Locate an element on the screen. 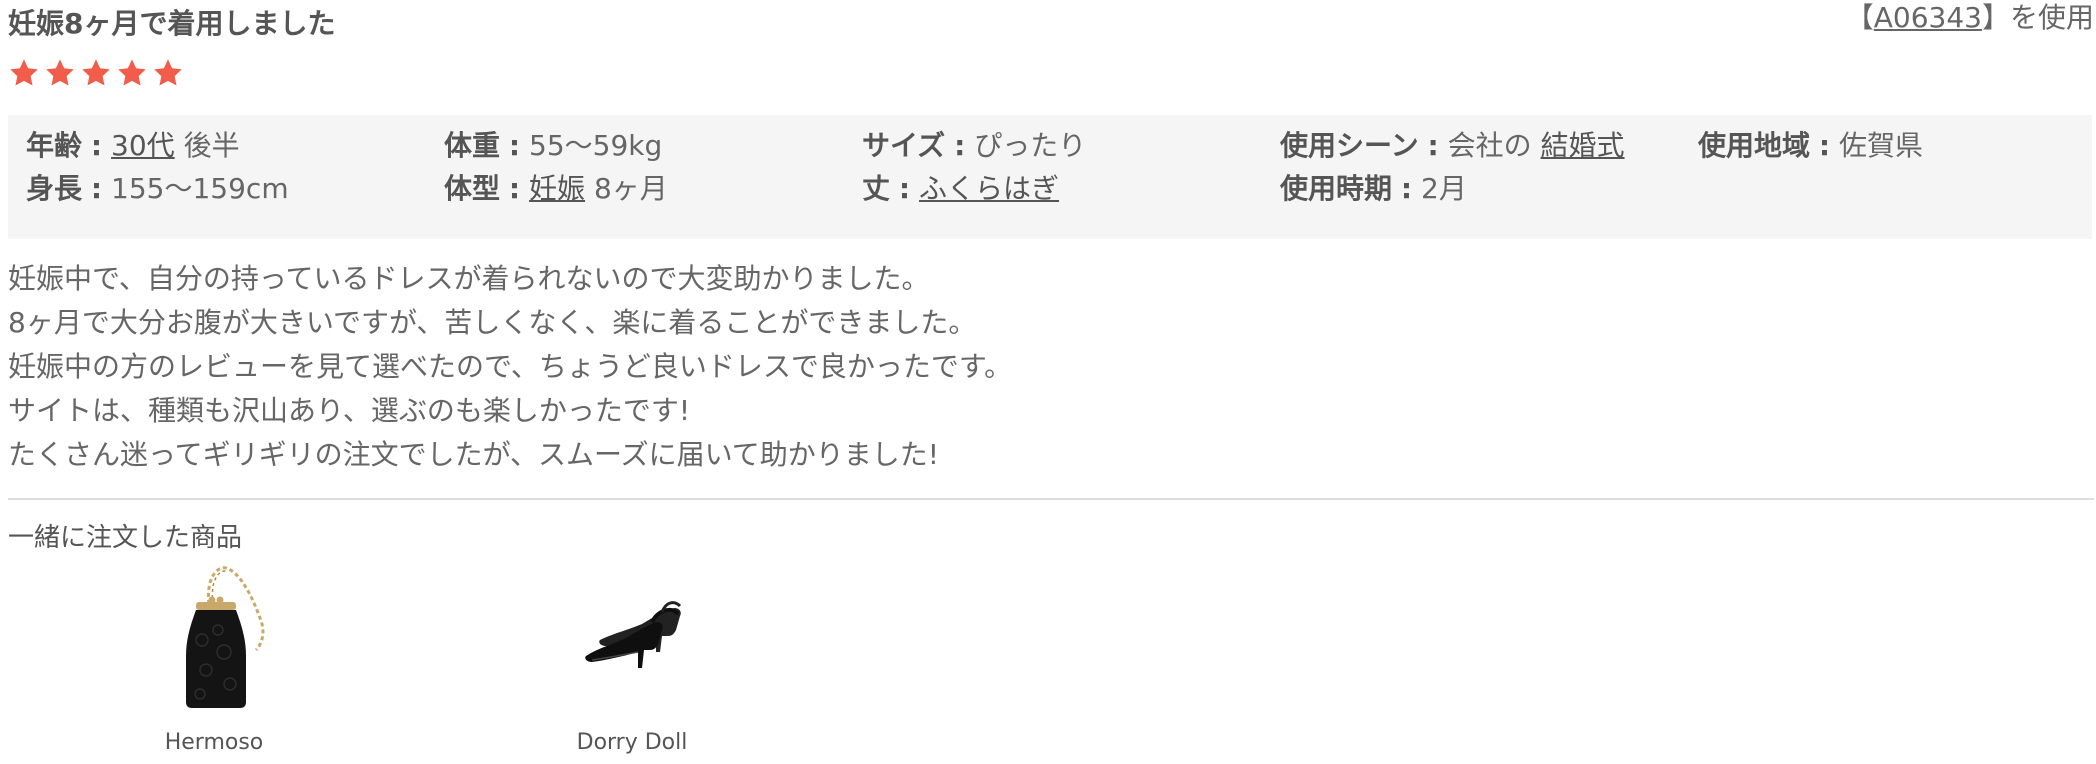 The width and height of the screenshot is (2096, 764). review-body-line: 妊娠中で、自分の持っているドレスが着られないので大変助かりました。 is located at coordinates (469, 278).